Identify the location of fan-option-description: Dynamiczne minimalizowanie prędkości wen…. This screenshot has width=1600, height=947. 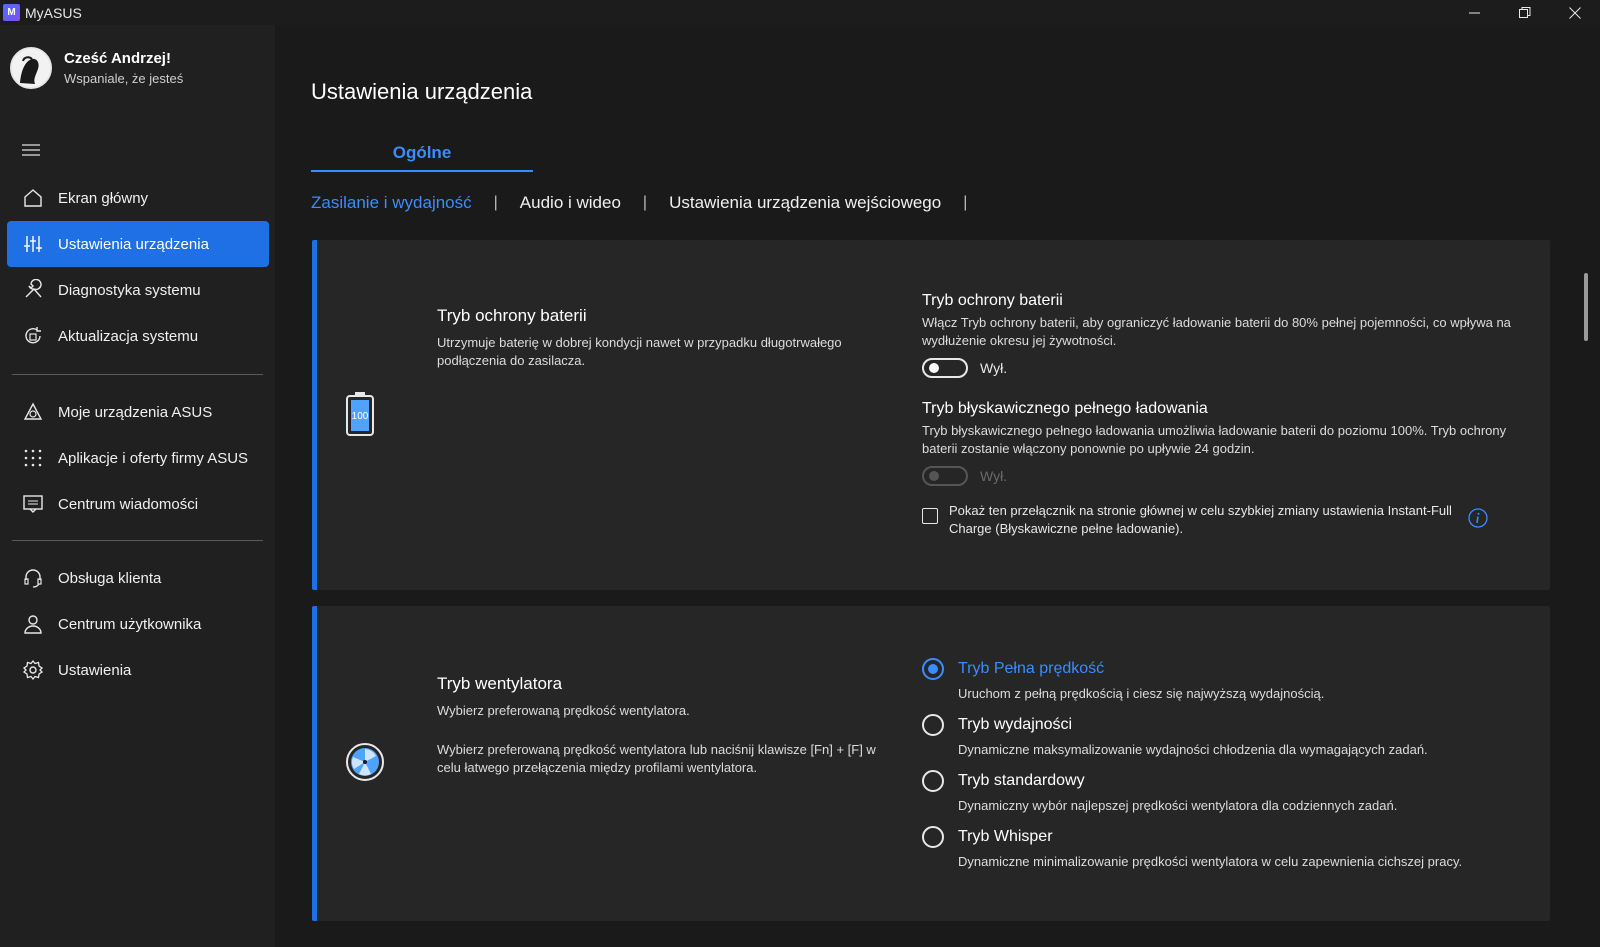
(1210, 861).